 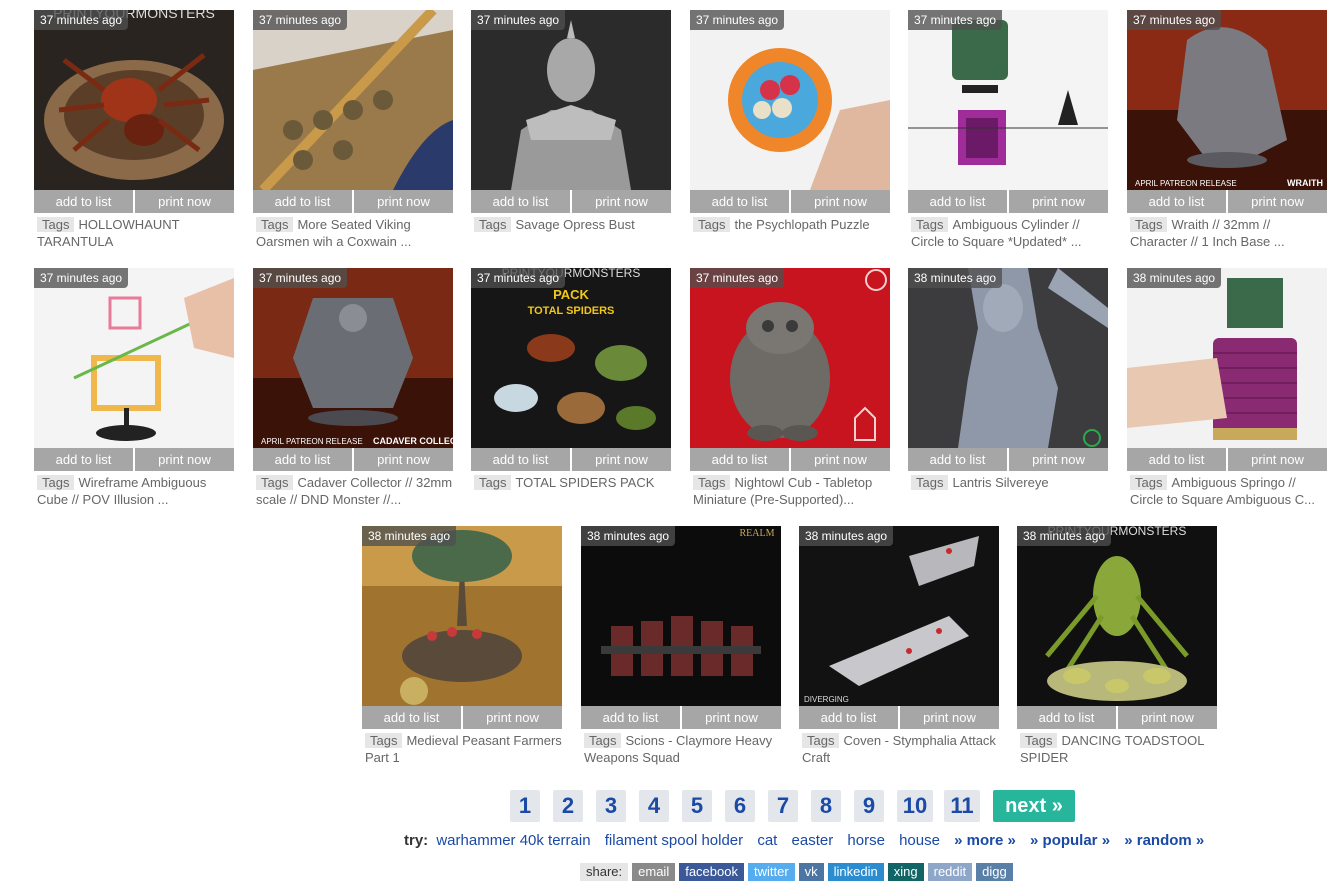 What do you see at coordinates (866, 840) in the screenshot?
I see `search-link: horse` at bounding box center [866, 840].